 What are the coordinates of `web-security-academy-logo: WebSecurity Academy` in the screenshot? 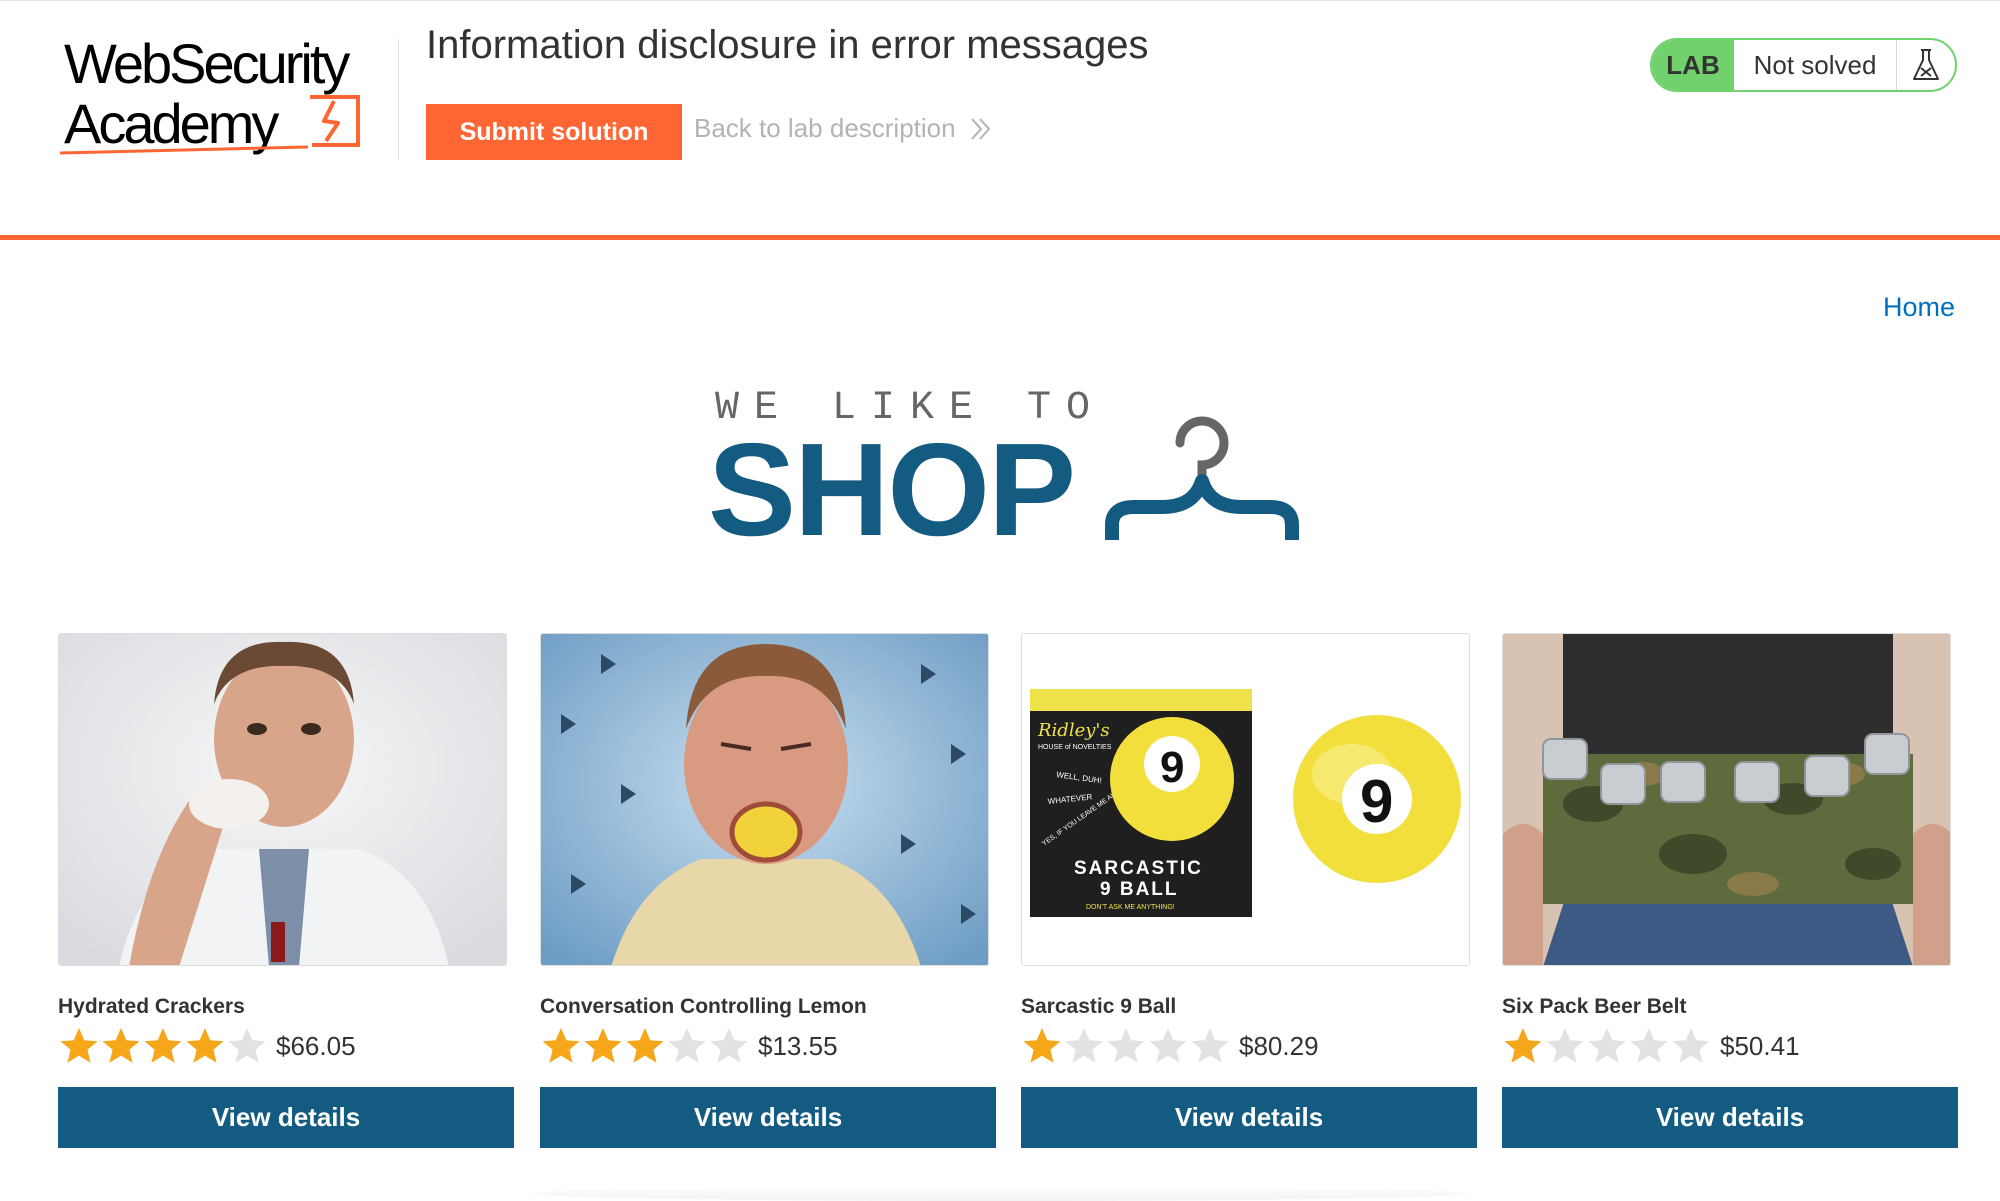 It's located at (232, 96).